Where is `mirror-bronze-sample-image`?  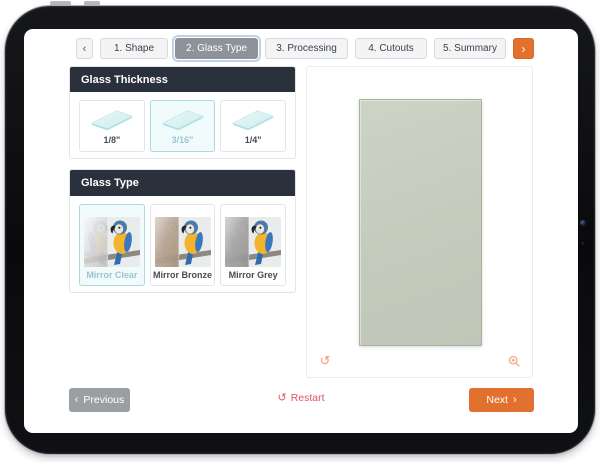
mirror-bronze-sample-image is located at coordinates (182, 242).